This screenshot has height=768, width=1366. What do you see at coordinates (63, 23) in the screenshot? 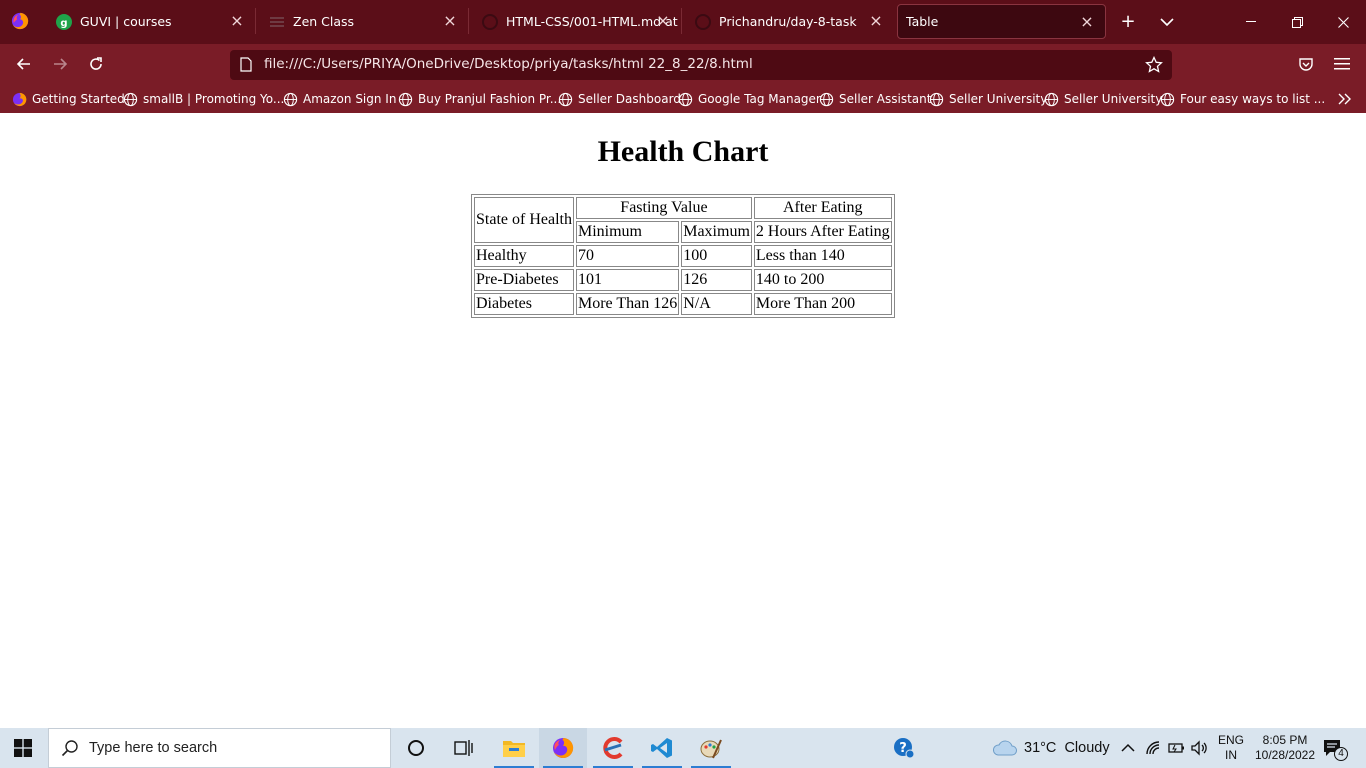
I see `svg-text: g` at bounding box center [63, 23].